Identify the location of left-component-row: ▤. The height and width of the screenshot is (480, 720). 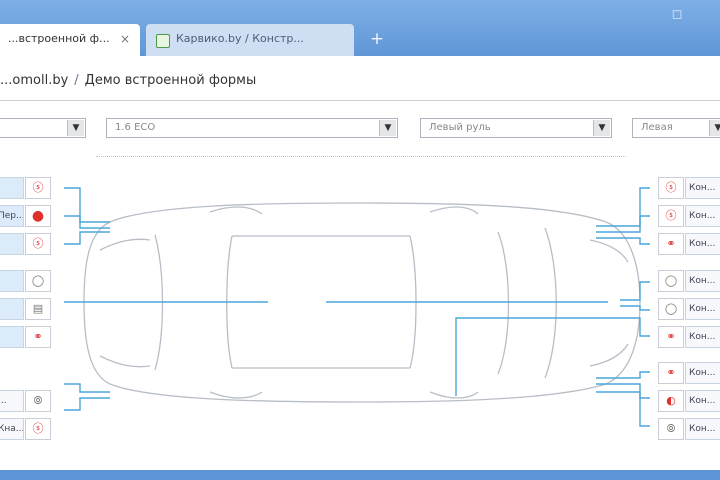
(31, 309).